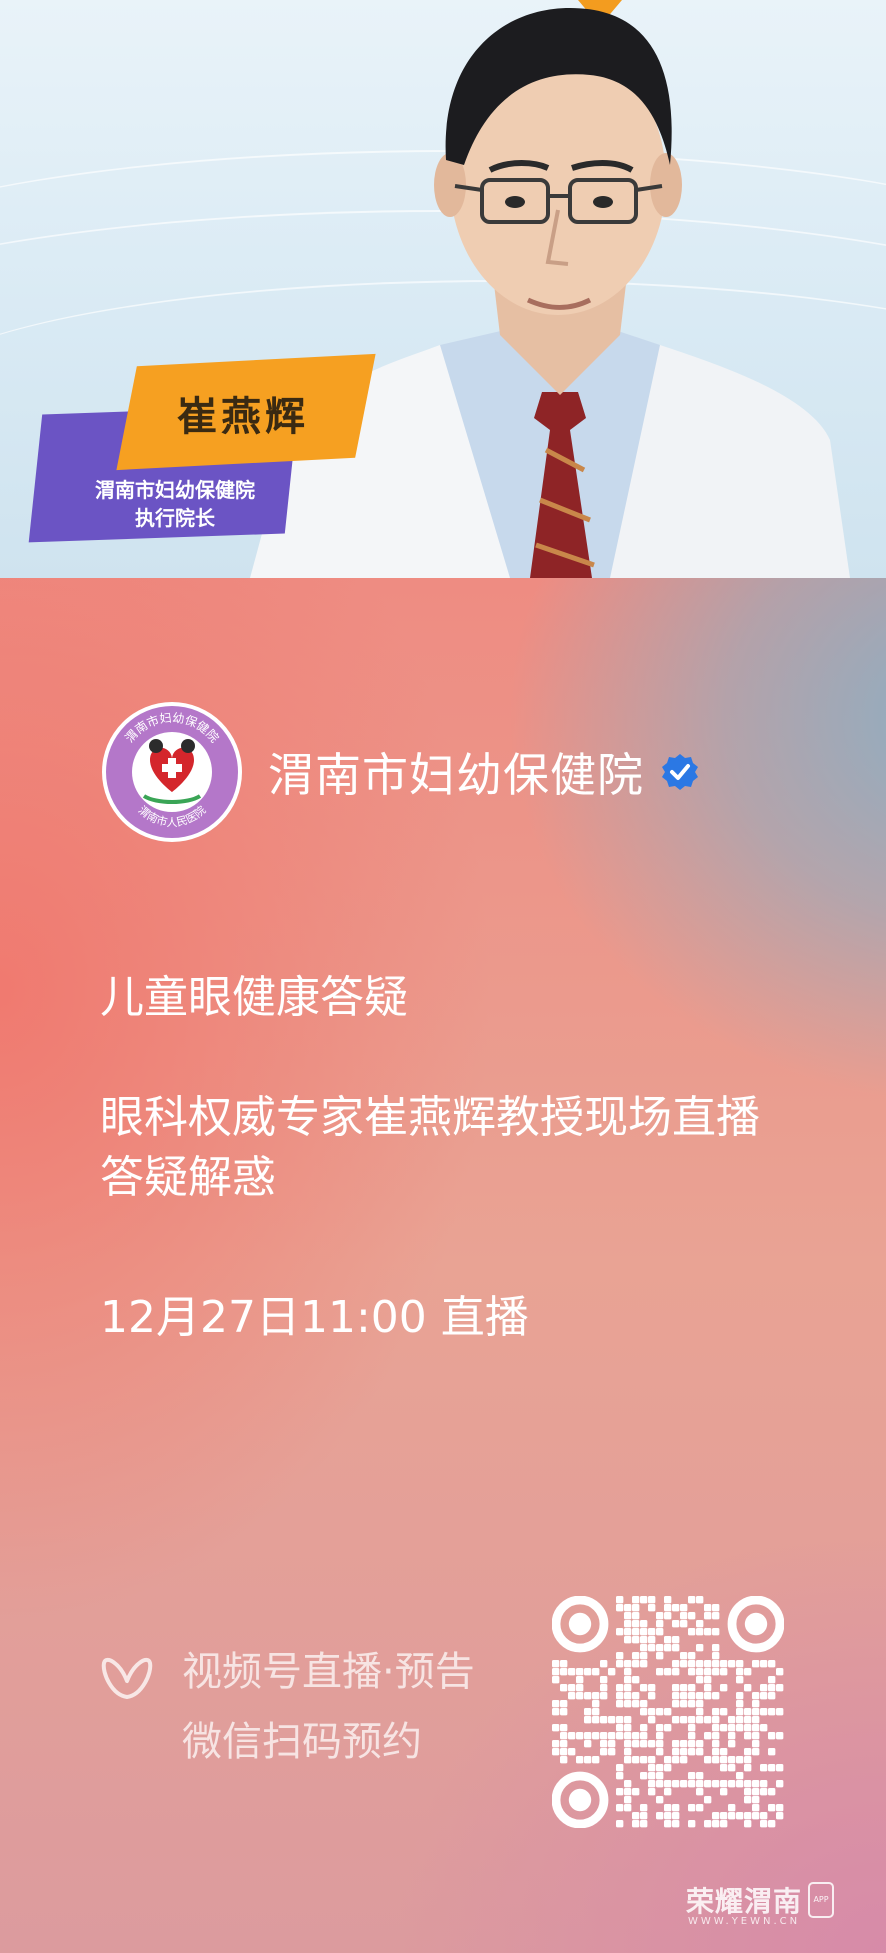  I want to click on app-badge: APP, so click(821, 1900).